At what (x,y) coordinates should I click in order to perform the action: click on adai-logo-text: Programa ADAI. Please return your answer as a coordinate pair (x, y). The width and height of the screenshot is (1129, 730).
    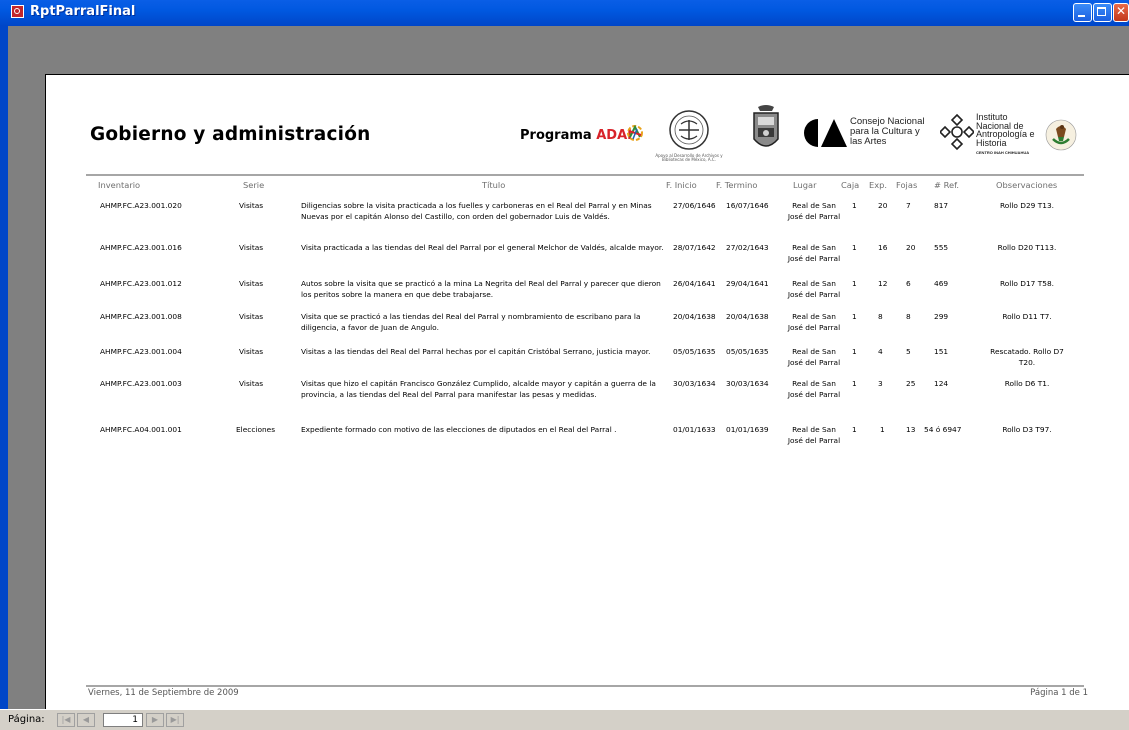
    Looking at the image, I should click on (576, 135).